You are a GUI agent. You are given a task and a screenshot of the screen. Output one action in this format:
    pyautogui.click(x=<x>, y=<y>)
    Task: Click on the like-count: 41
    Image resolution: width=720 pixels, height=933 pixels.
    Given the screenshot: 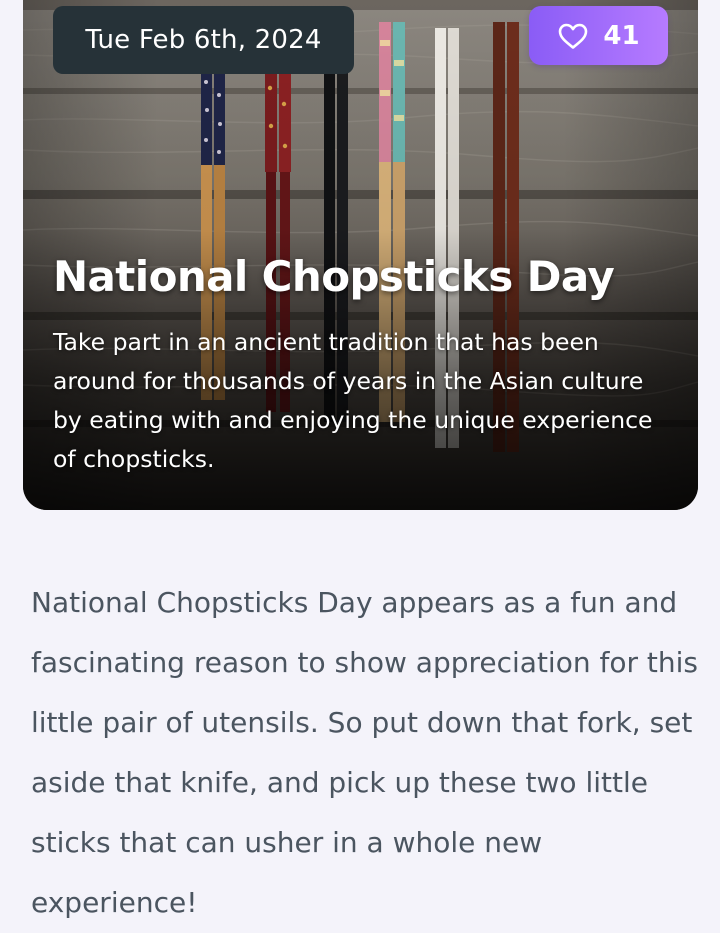 What is the action you would take?
    pyautogui.click(x=621, y=35)
    